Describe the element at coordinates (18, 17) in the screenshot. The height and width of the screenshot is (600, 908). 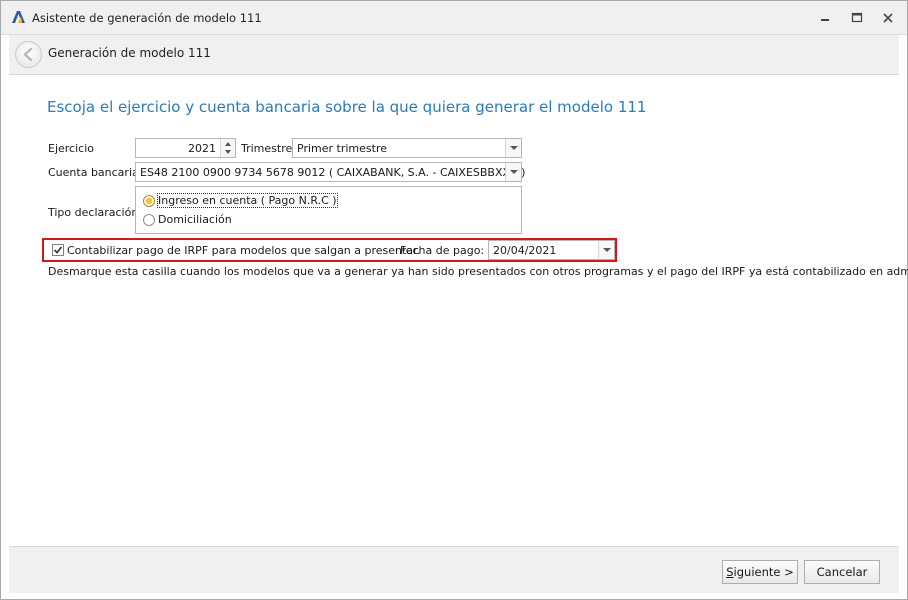
I see `app-logo-icon` at that location.